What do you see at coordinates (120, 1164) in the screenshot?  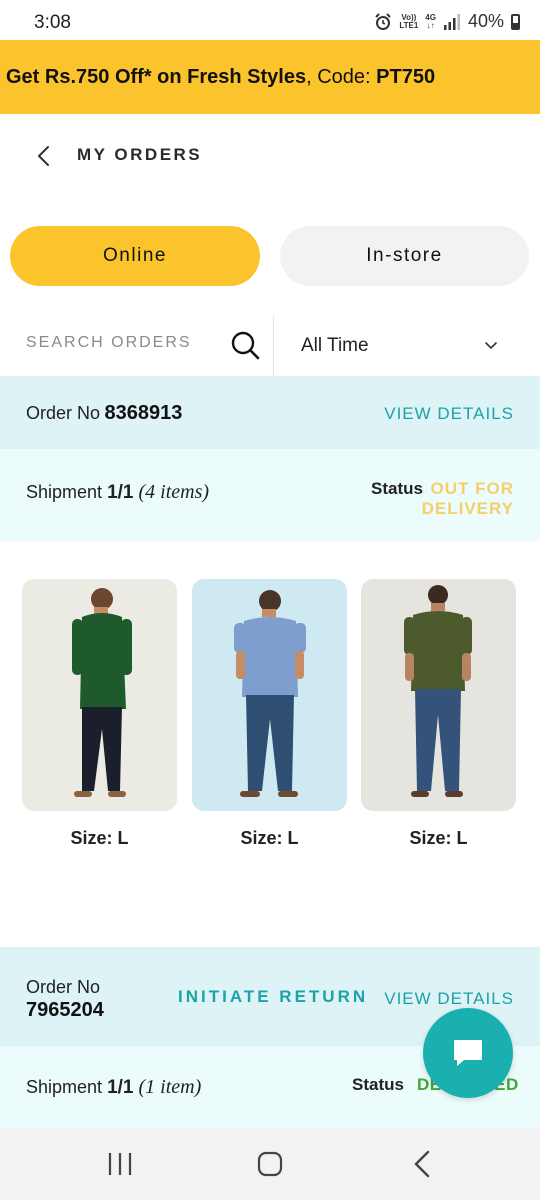 I see `recent-apps-icon` at bounding box center [120, 1164].